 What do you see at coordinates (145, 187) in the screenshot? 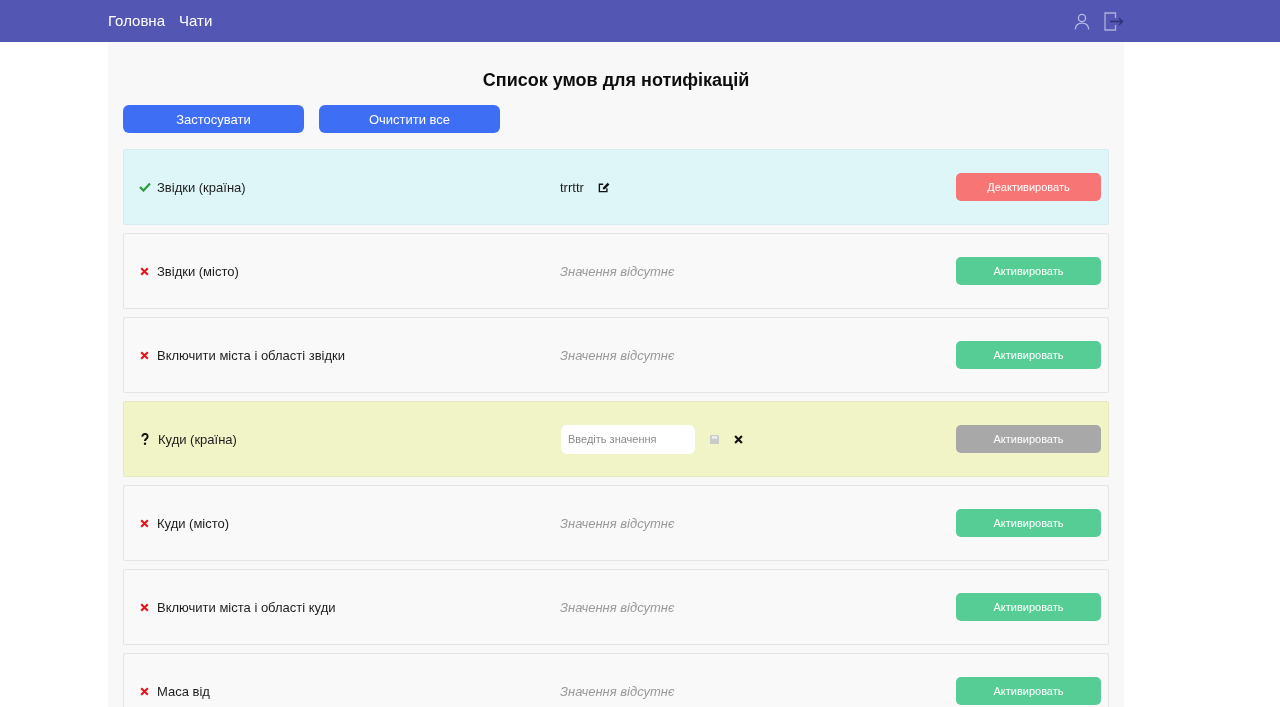
I see `check-icon` at bounding box center [145, 187].